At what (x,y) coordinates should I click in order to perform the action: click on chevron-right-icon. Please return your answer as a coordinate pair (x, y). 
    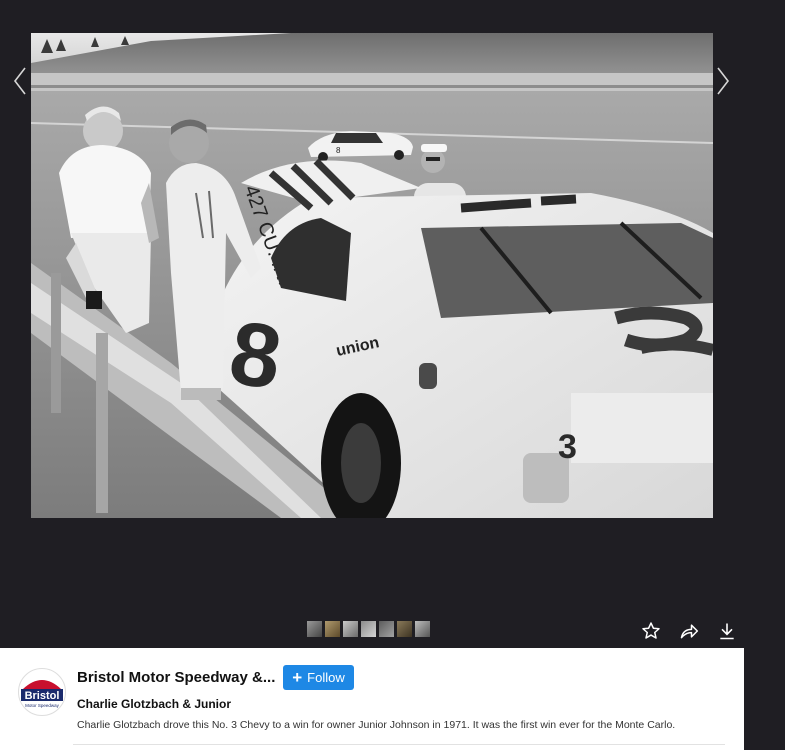
    Looking at the image, I should click on (723, 81).